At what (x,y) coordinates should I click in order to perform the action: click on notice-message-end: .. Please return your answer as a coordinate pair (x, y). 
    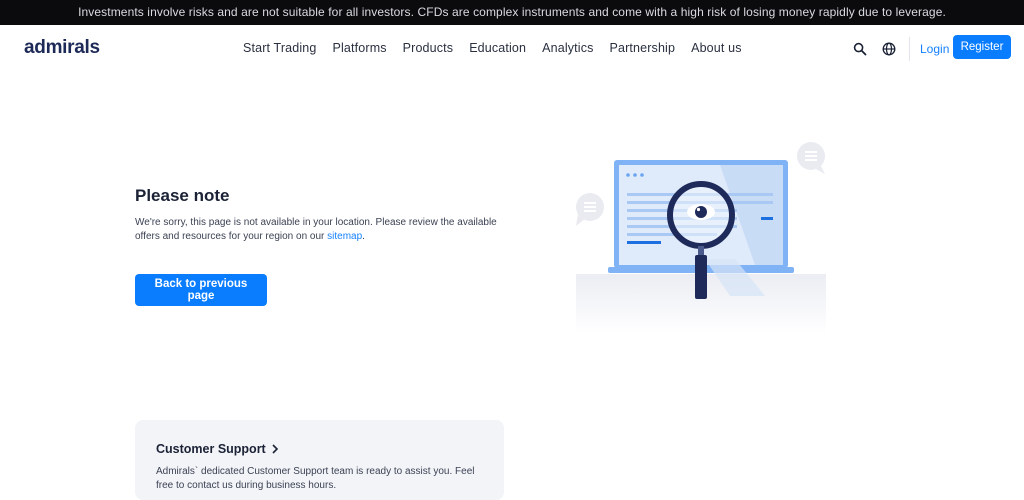
    Looking at the image, I should click on (363, 236).